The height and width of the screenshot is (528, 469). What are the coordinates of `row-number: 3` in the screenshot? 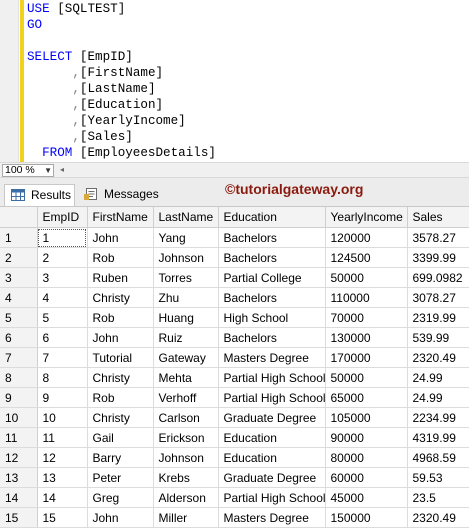 It's located at (19, 277).